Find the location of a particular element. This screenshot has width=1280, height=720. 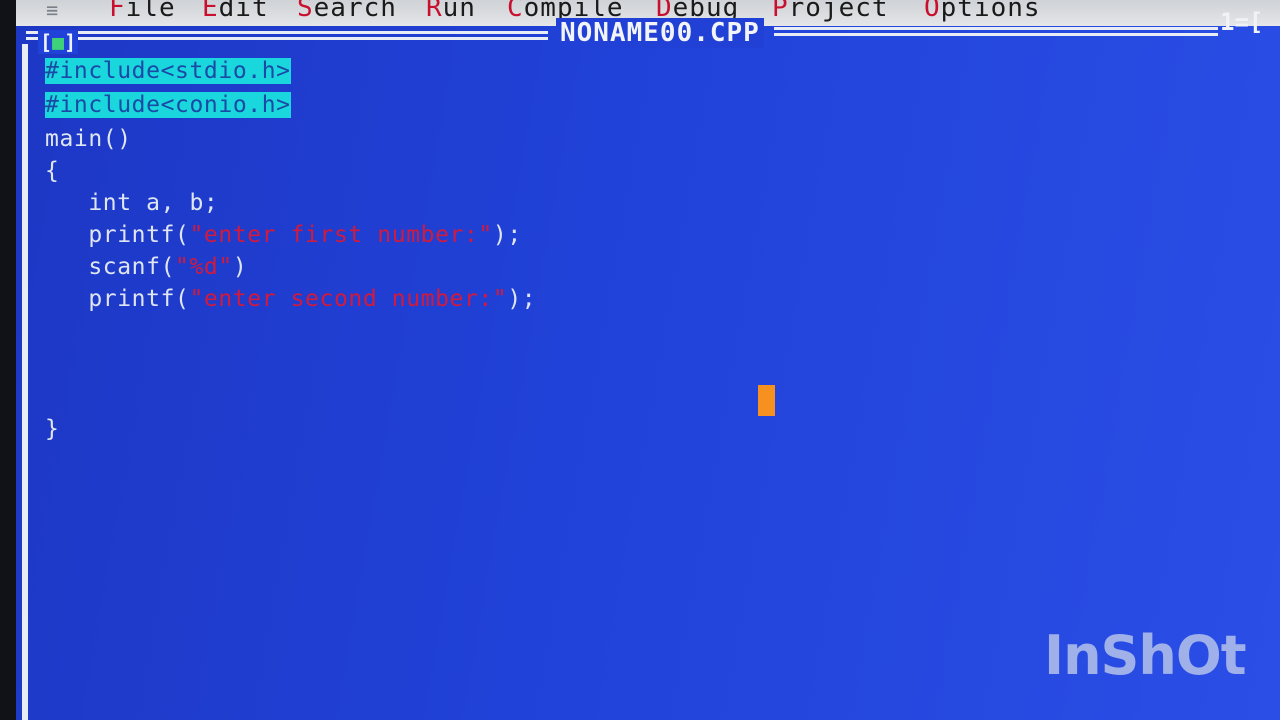

window-title: NONAME00.CPP is located at coordinates (660, 33).